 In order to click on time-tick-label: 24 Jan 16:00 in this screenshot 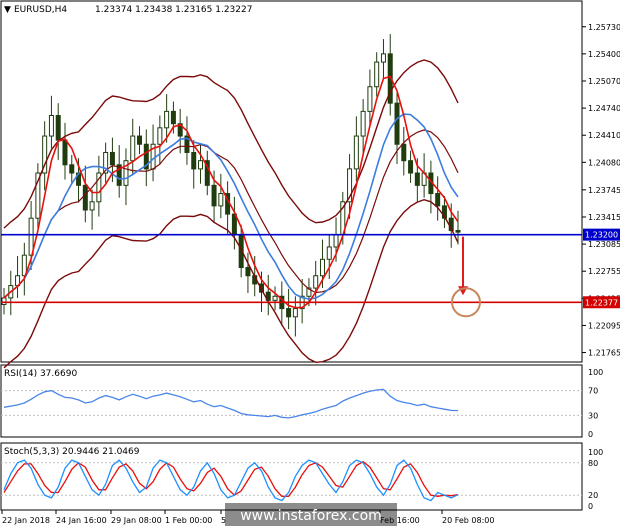, I will do `click(81, 520)`.